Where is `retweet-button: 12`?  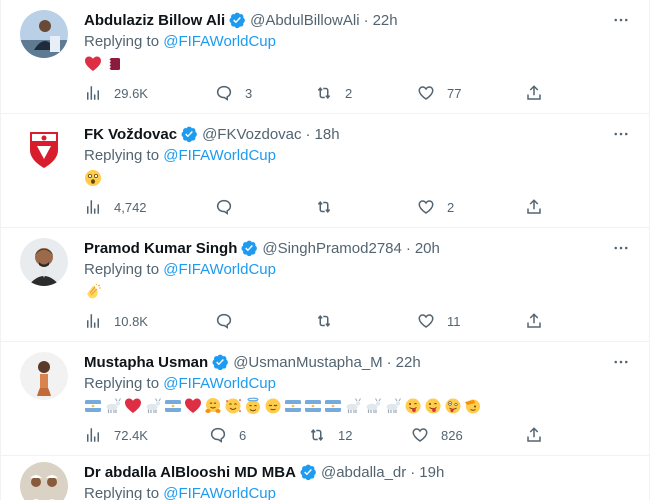 retweet-button: 12 is located at coordinates (330, 435).